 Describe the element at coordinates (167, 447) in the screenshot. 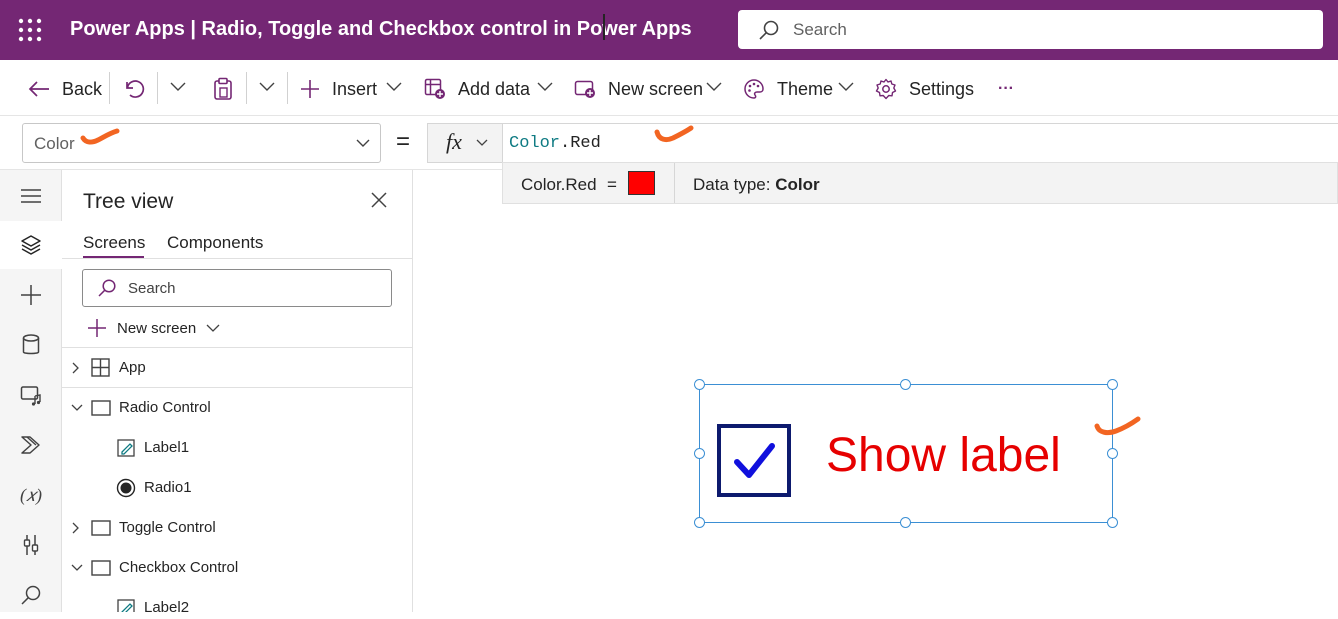

I see `tree-node-label: Label1` at that location.